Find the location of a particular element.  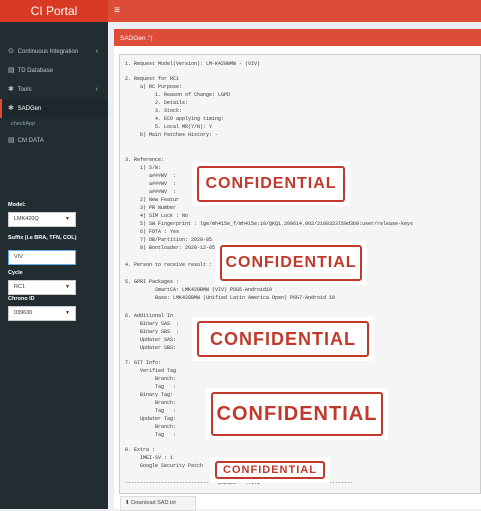

model-group: Model: LMK420Q ▼ is located at coordinates (55, 214).